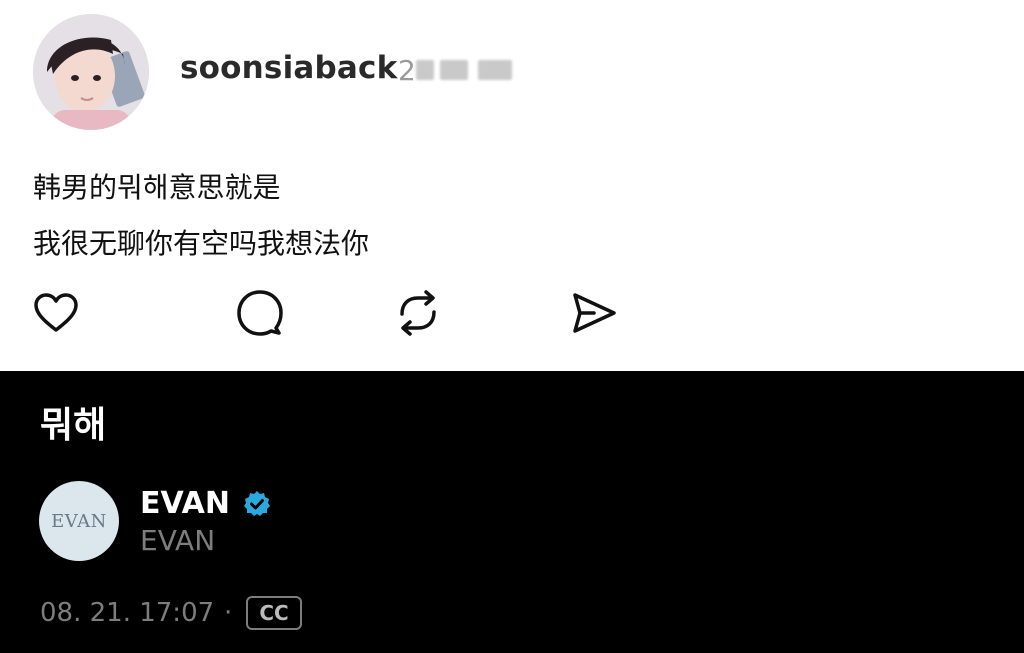  What do you see at coordinates (201, 243) in the screenshot?
I see `post-text-line: 我很无聊你有空吗我想法你` at bounding box center [201, 243].